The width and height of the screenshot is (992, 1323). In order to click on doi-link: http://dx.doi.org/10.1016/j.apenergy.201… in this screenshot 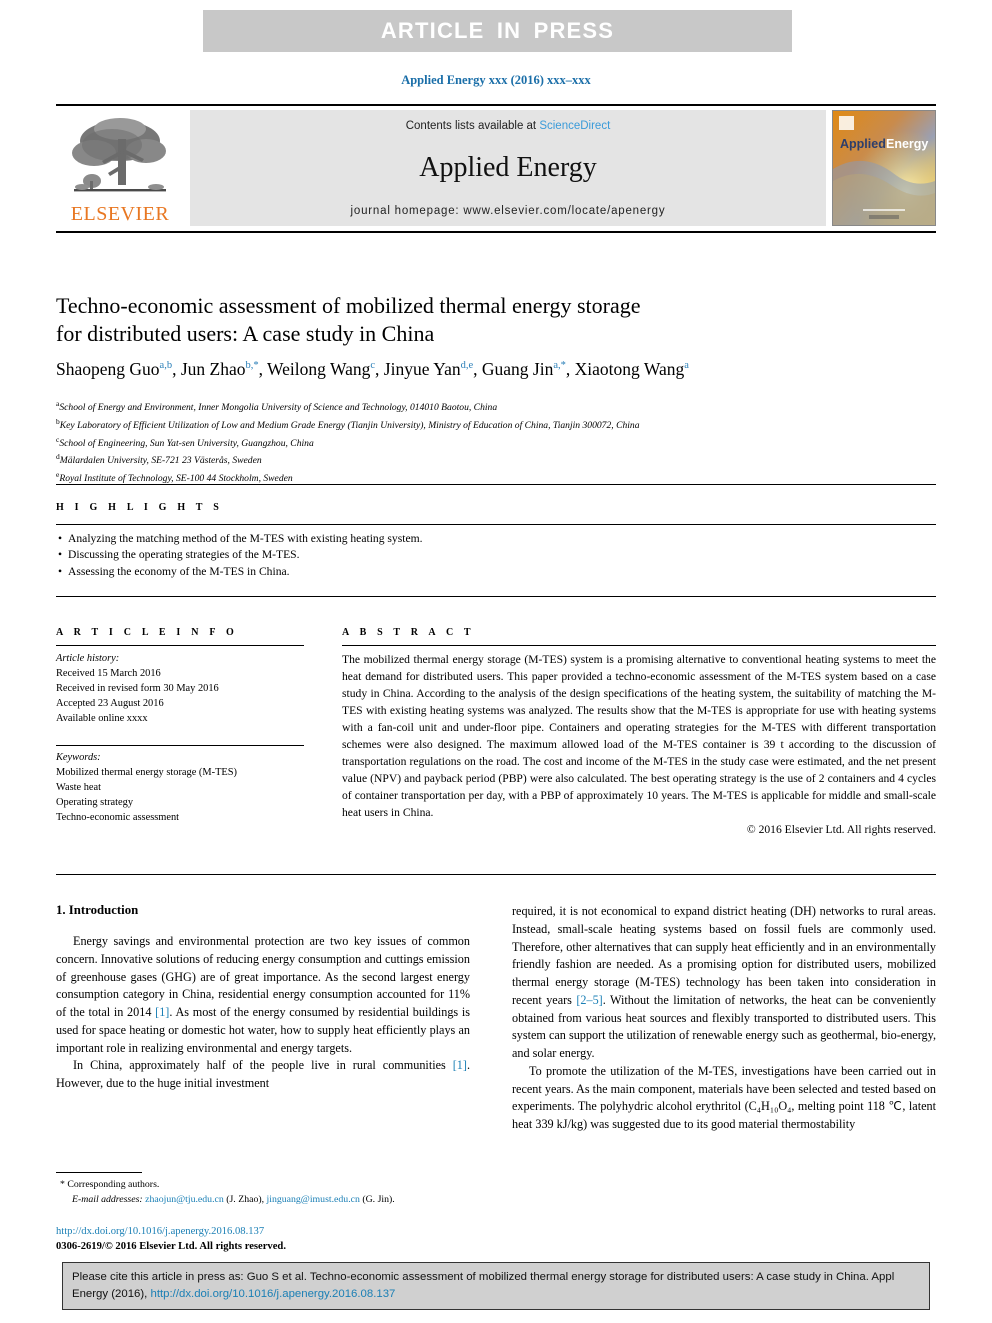, I will do `click(271, 1231)`.